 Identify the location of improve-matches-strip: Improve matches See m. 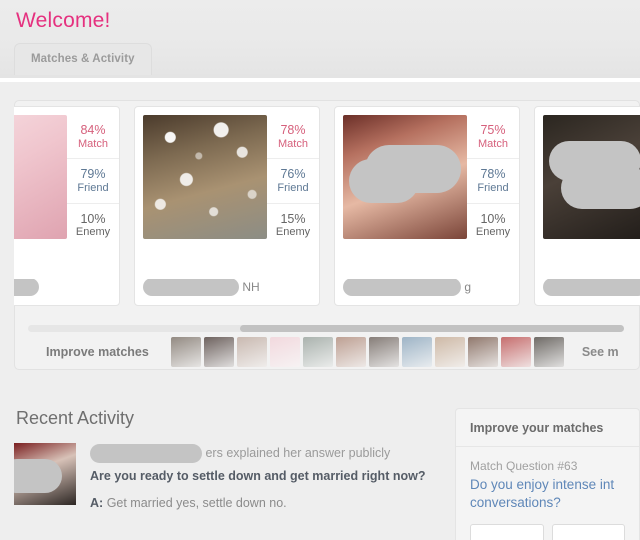
(327, 352).